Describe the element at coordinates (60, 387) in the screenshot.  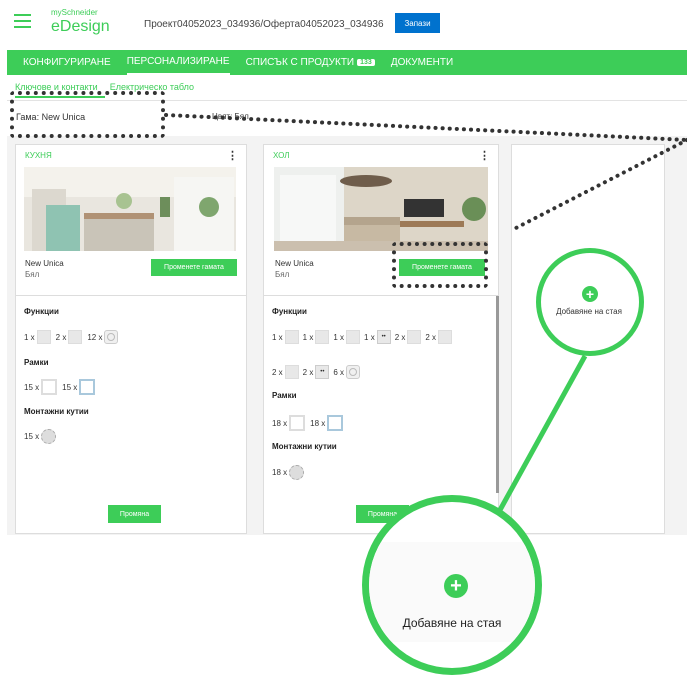
I see `frames-row: 15 x 15 x` at that location.